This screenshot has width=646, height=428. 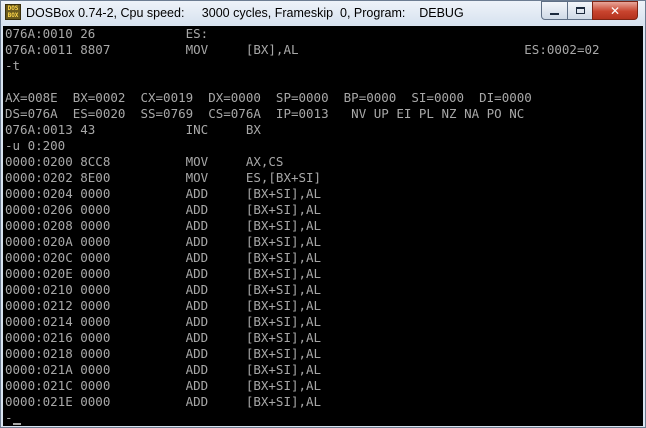 I want to click on dosbox-app-icon: DOS BOX, so click(x=13, y=12).